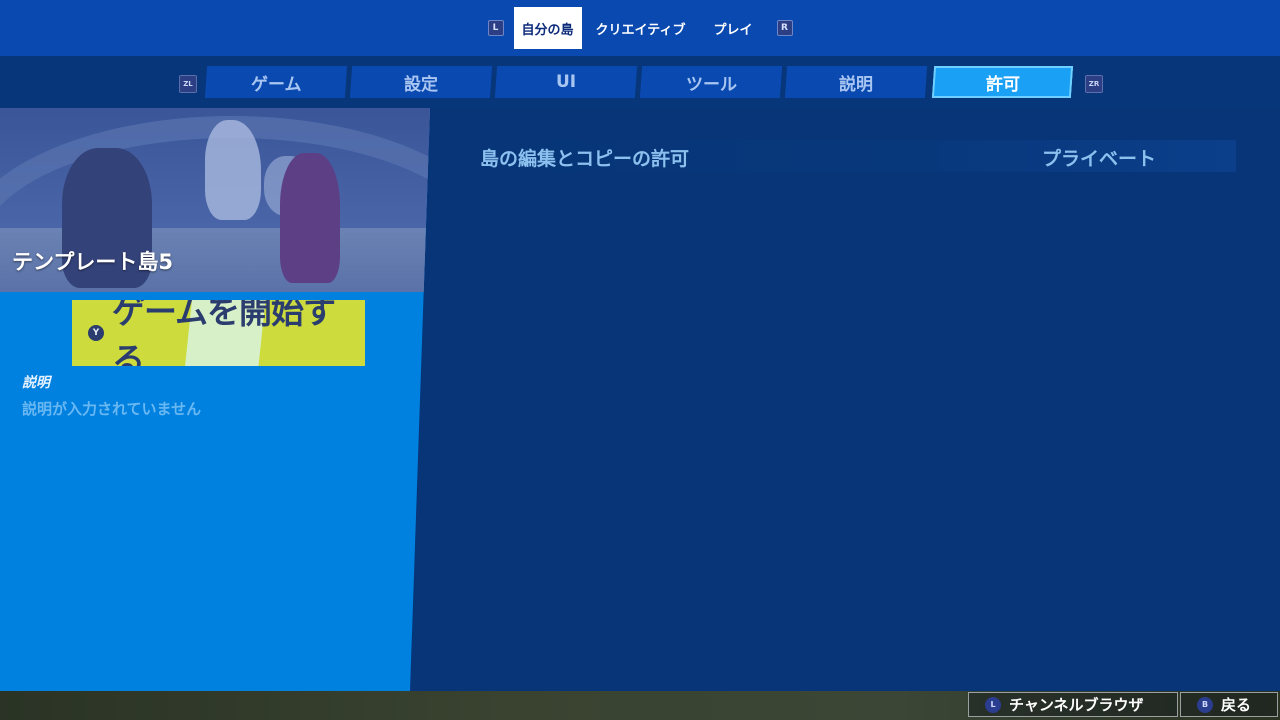 Image resolution: width=1280 pixels, height=720 pixels. What do you see at coordinates (732, 28) in the screenshot?
I see `tab-play: プレイ` at bounding box center [732, 28].